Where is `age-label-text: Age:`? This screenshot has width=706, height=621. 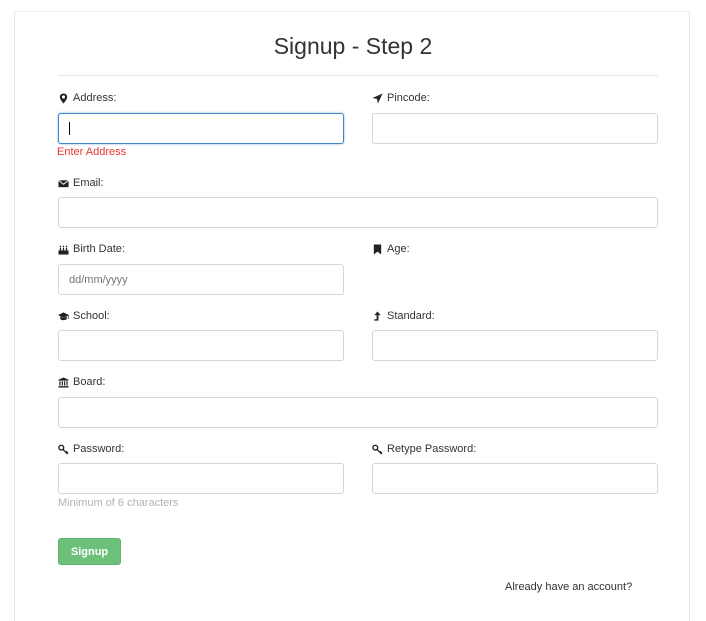 age-label-text: Age: is located at coordinates (398, 249).